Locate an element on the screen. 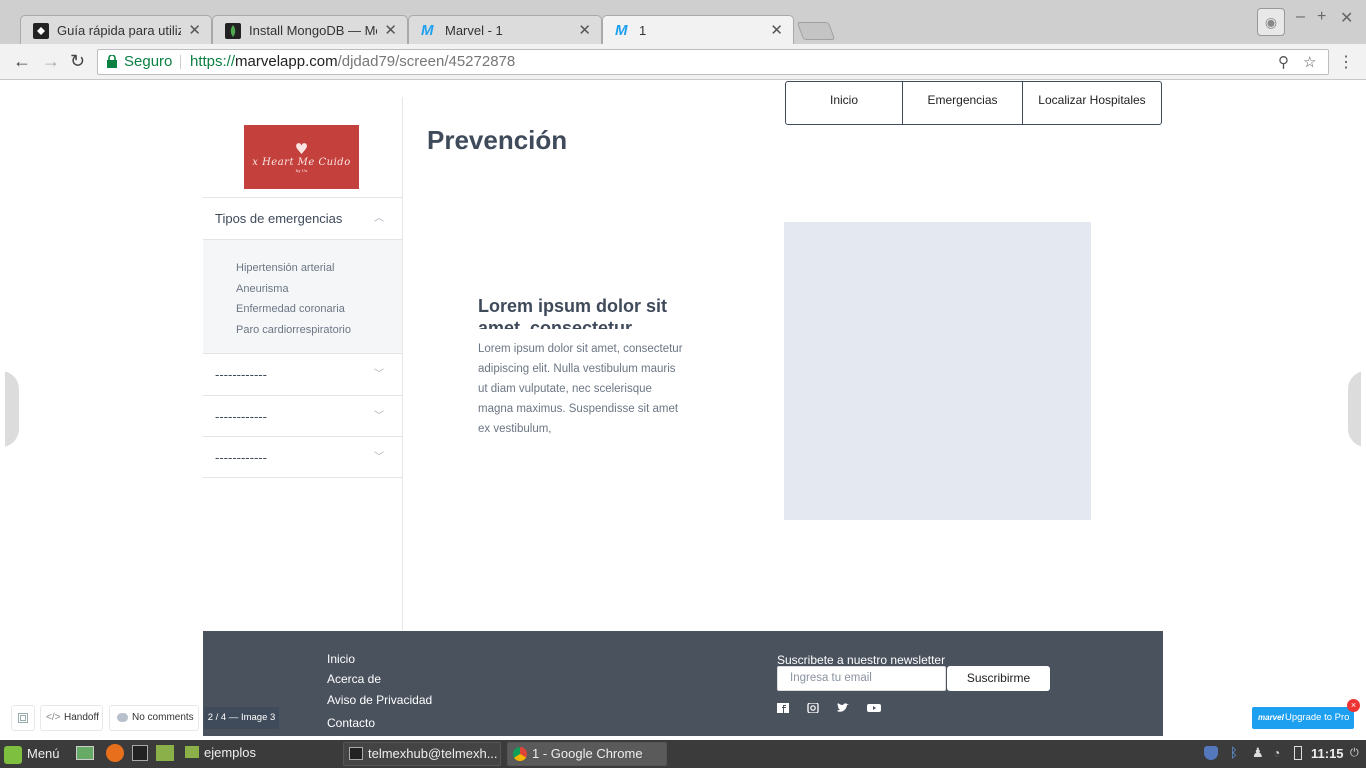 The width and height of the screenshot is (1366, 768). tab-guia: Guía rápida para utilizar ✕ is located at coordinates (116, 30).